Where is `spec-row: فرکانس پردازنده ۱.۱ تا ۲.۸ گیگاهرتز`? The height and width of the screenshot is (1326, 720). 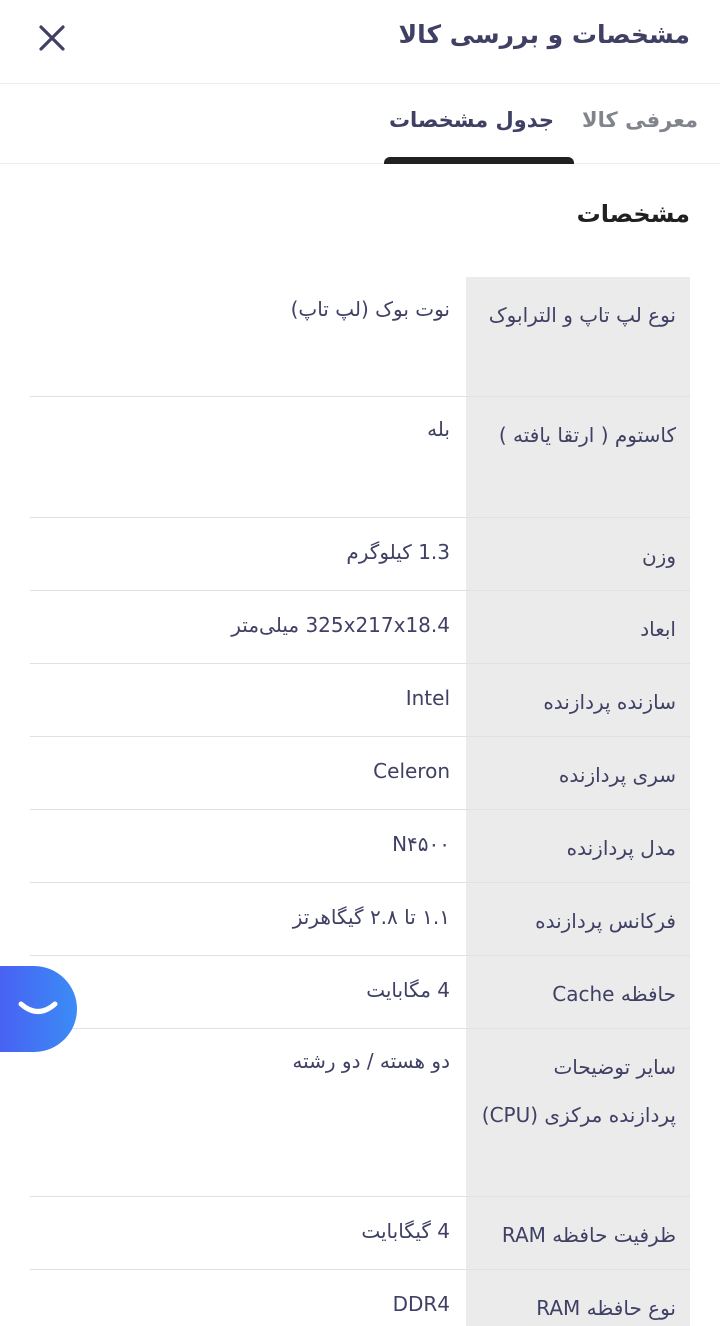
spec-row: فرکانس پردازنده ۱.۱ تا ۲.۸ گیگاهرتز is located at coordinates (360, 919).